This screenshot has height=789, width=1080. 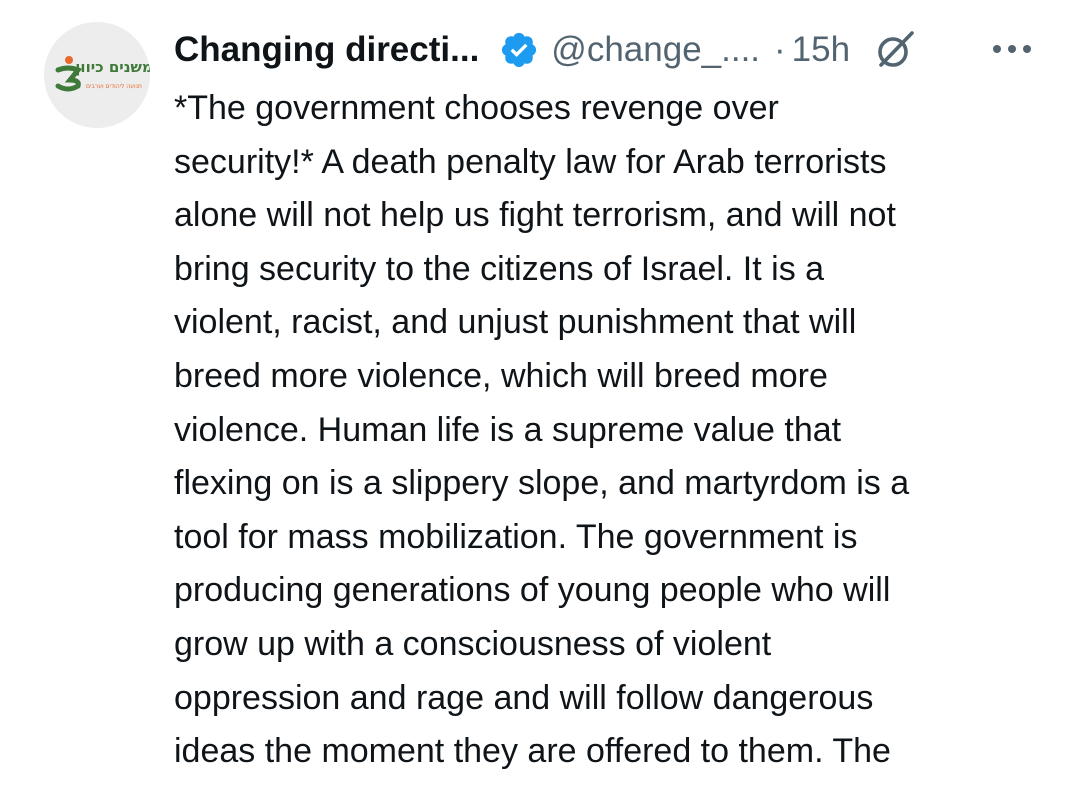 What do you see at coordinates (546, 50) in the screenshot?
I see `tweet-header: Changing directi... @change_.... · 15h` at bounding box center [546, 50].